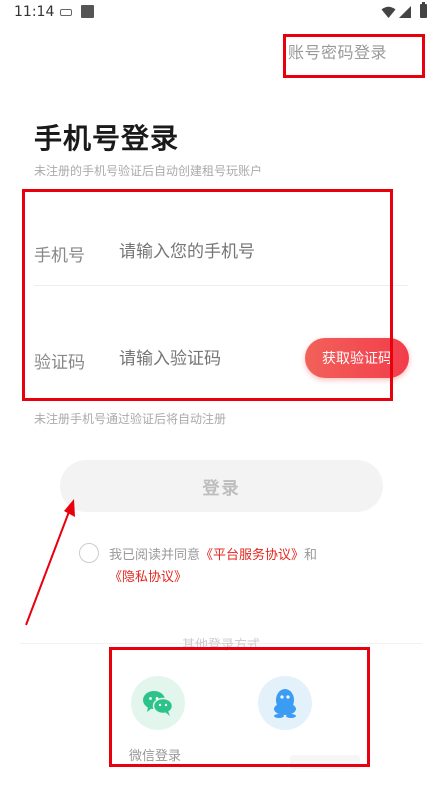  What do you see at coordinates (50, 562) in the screenshot?
I see `annotation-arrow` at bounding box center [50, 562].